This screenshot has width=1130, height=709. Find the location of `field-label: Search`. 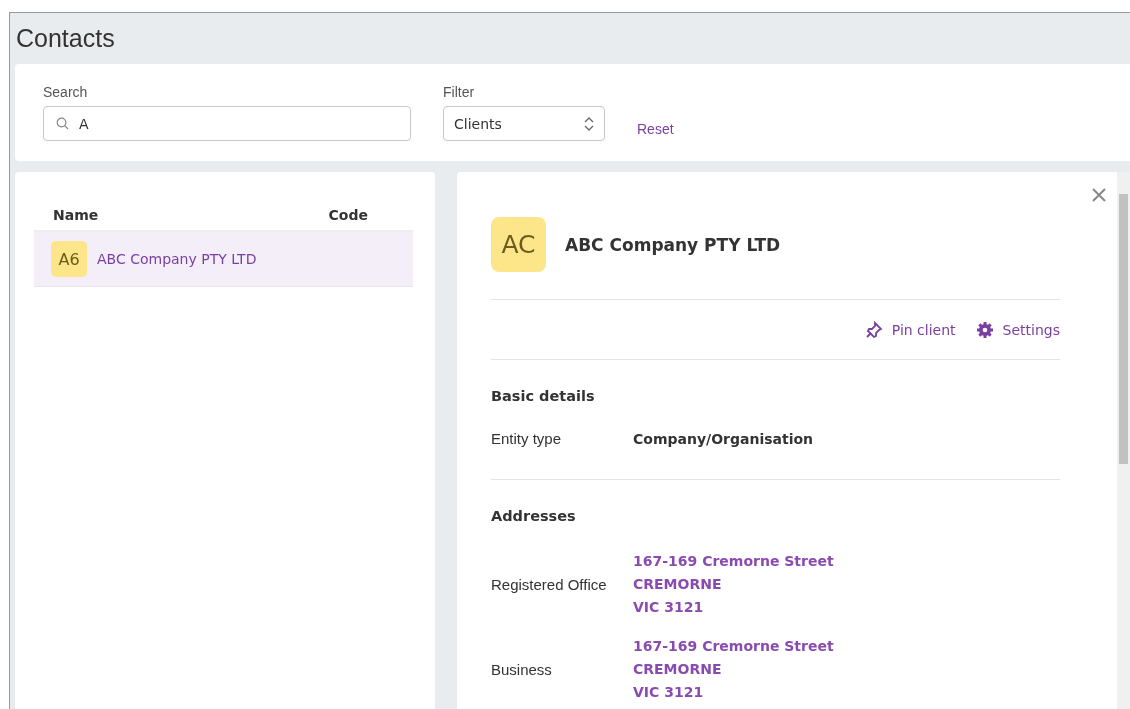

field-label: Search is located at coordinates (66, 92).